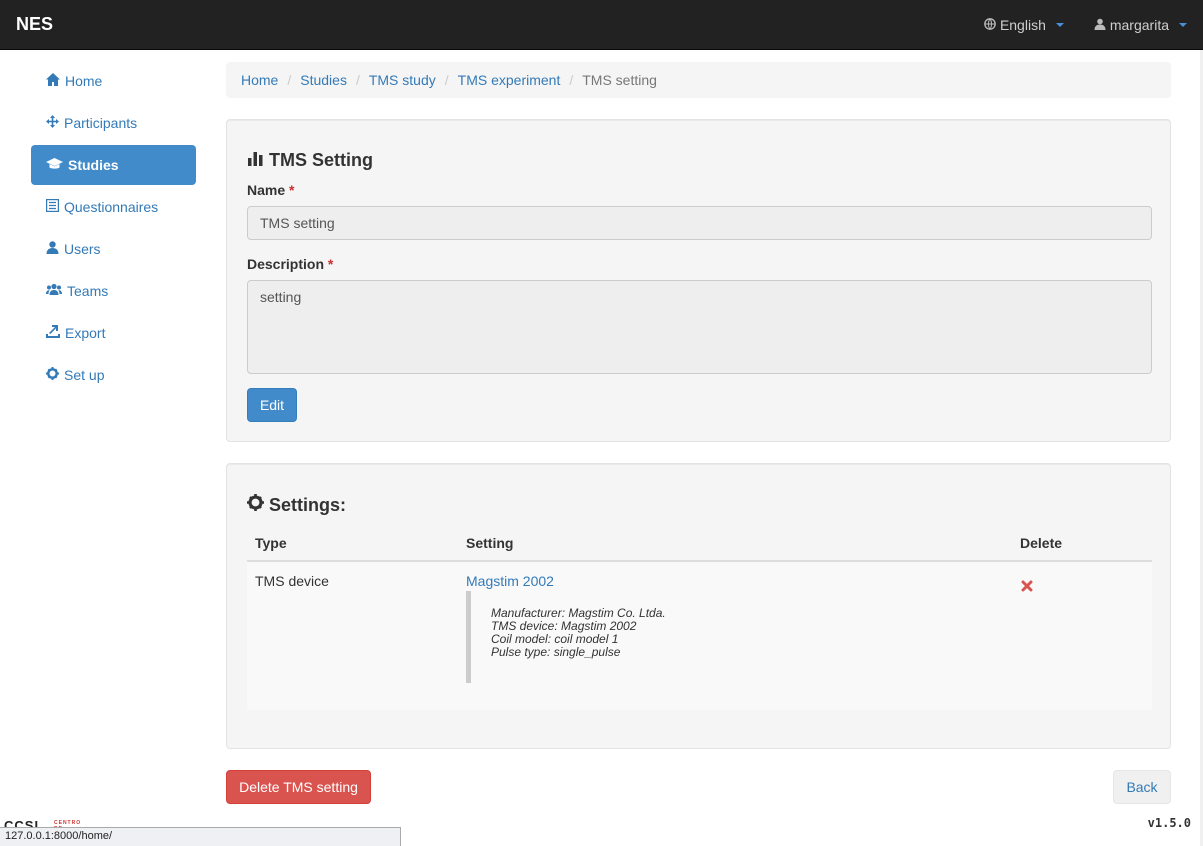  What do you see at coordinates (1027, 587) in the screenshot?
I see `remove-icon` at bounding box center [1027, 587].